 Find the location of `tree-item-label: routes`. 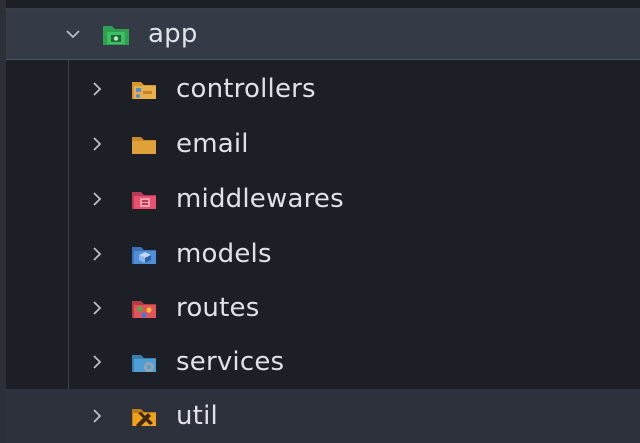

tree-item-label: routes is located at coordinates (218, 308).